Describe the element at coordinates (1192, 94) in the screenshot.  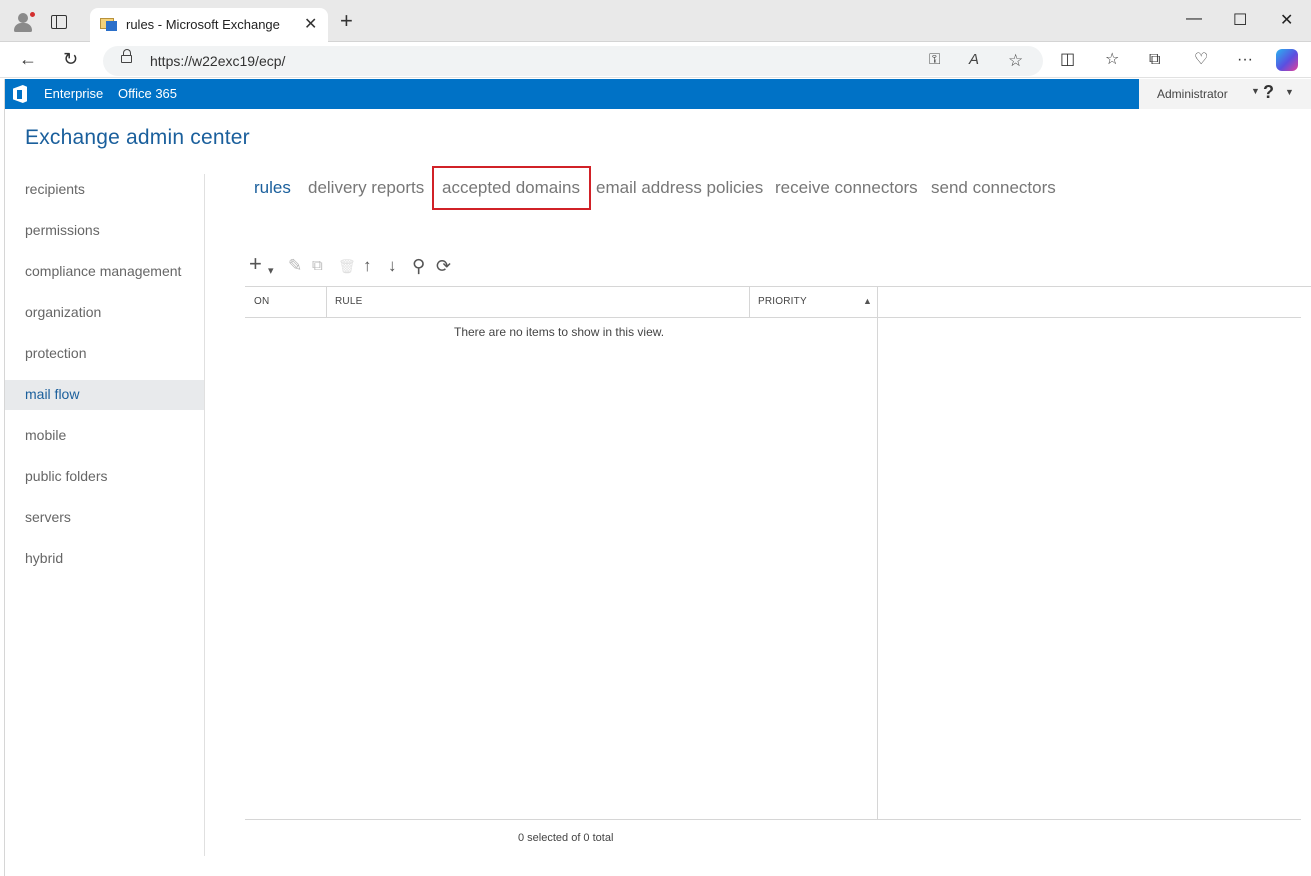
I see `user-menu: Administrator` at that location.